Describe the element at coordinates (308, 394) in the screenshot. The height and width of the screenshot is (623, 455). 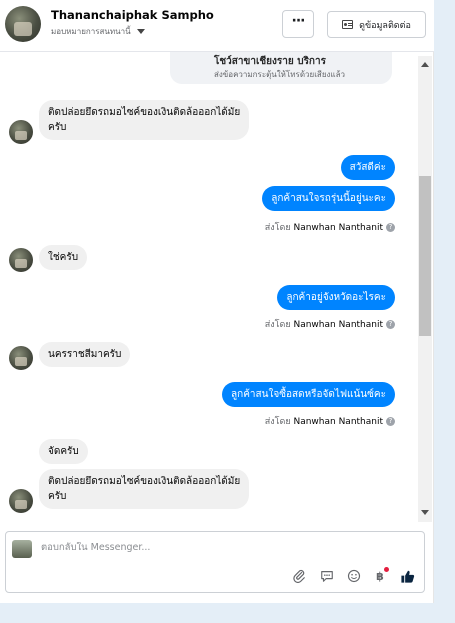
I see `outgoing-message: ลูกค้าสนใจซื้อสดหรือจัดไฟแน้นซ์คะ` at that location.